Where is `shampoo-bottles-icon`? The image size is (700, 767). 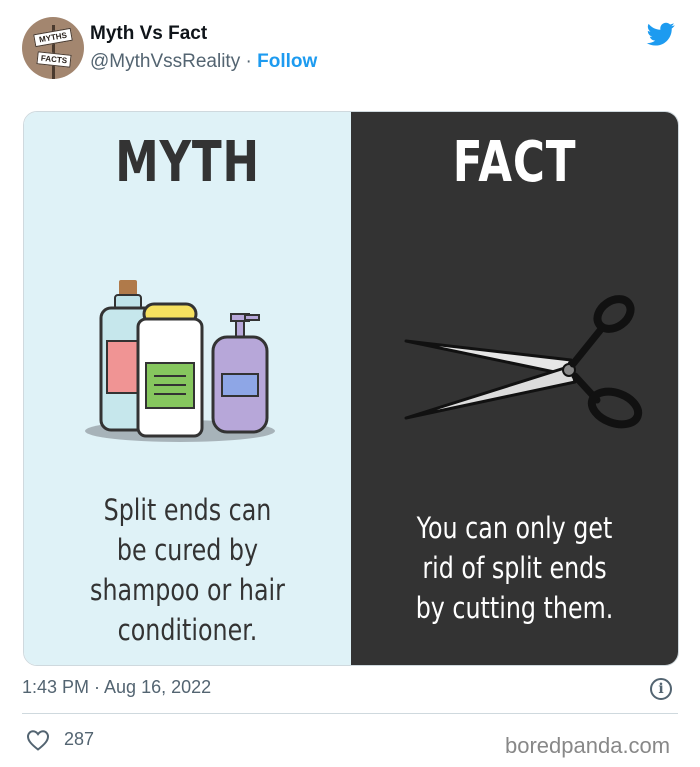
shampoo-bottles-icon is located at coordinates (180, 361).